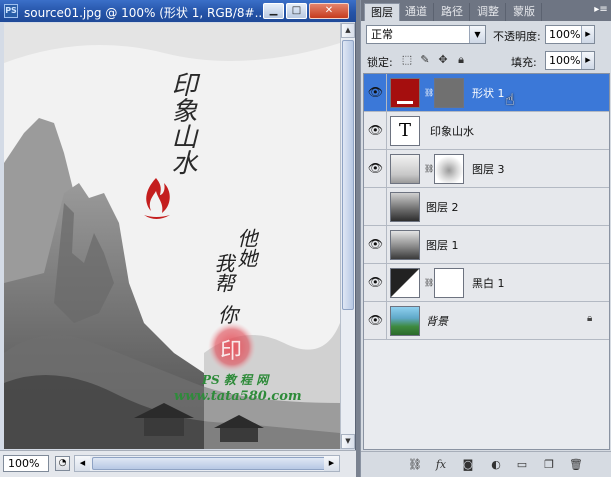  Describe the element at coordinates (587, 34) in the screenshot. I see `opacity-arrow-icon: ▶` at that location.